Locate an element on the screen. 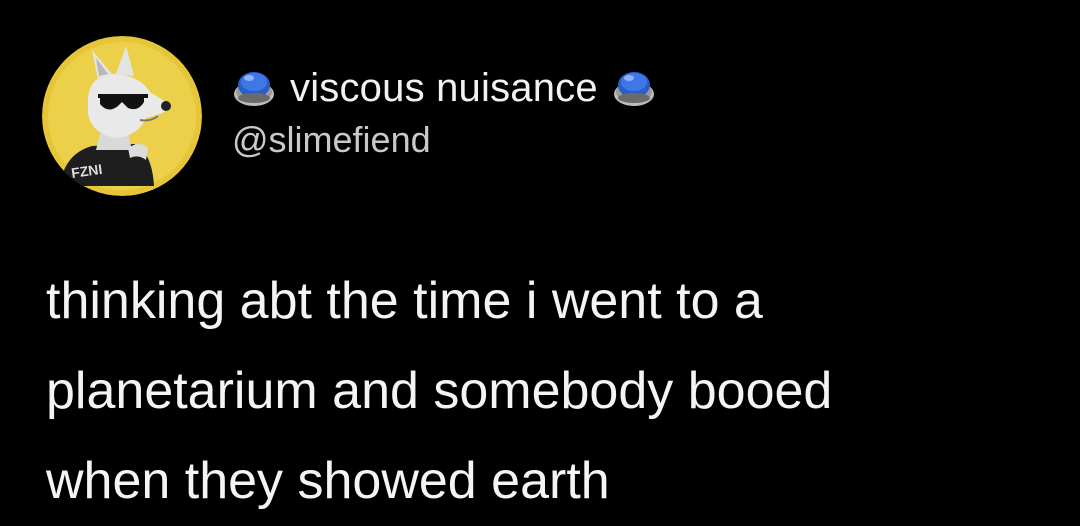 Image resolution: width=1080 pixels, height=526 pixels. wolf-avatar-icon: FZNI is located at coordinates (122, 116).